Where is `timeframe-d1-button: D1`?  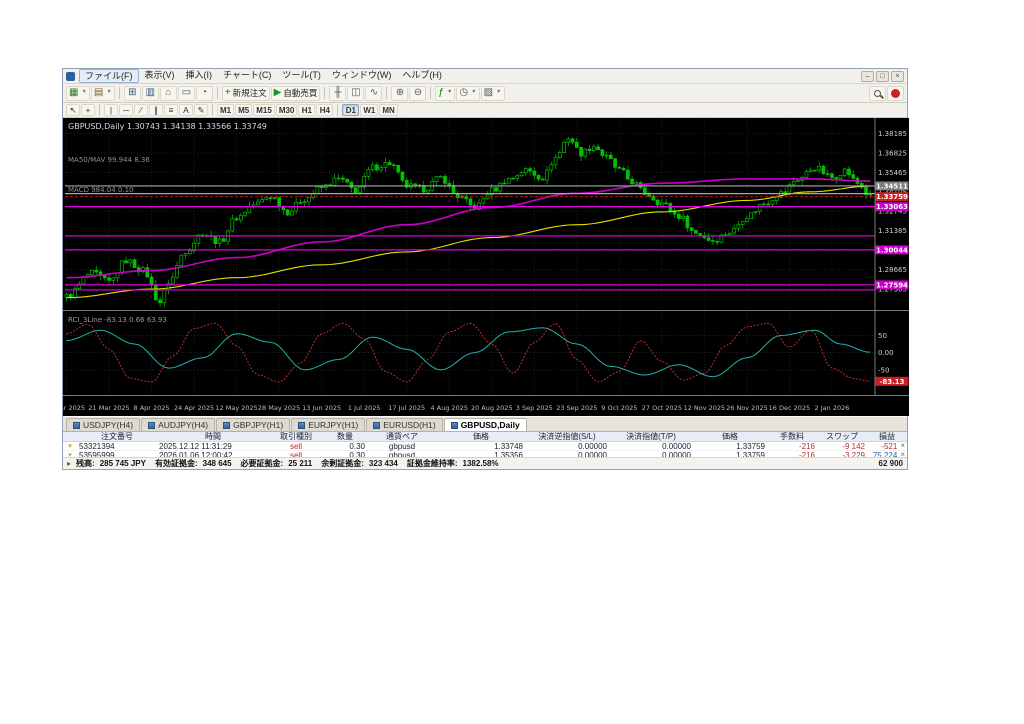
timeframe-d1-button: D1 is located at coordinates (351, 110).